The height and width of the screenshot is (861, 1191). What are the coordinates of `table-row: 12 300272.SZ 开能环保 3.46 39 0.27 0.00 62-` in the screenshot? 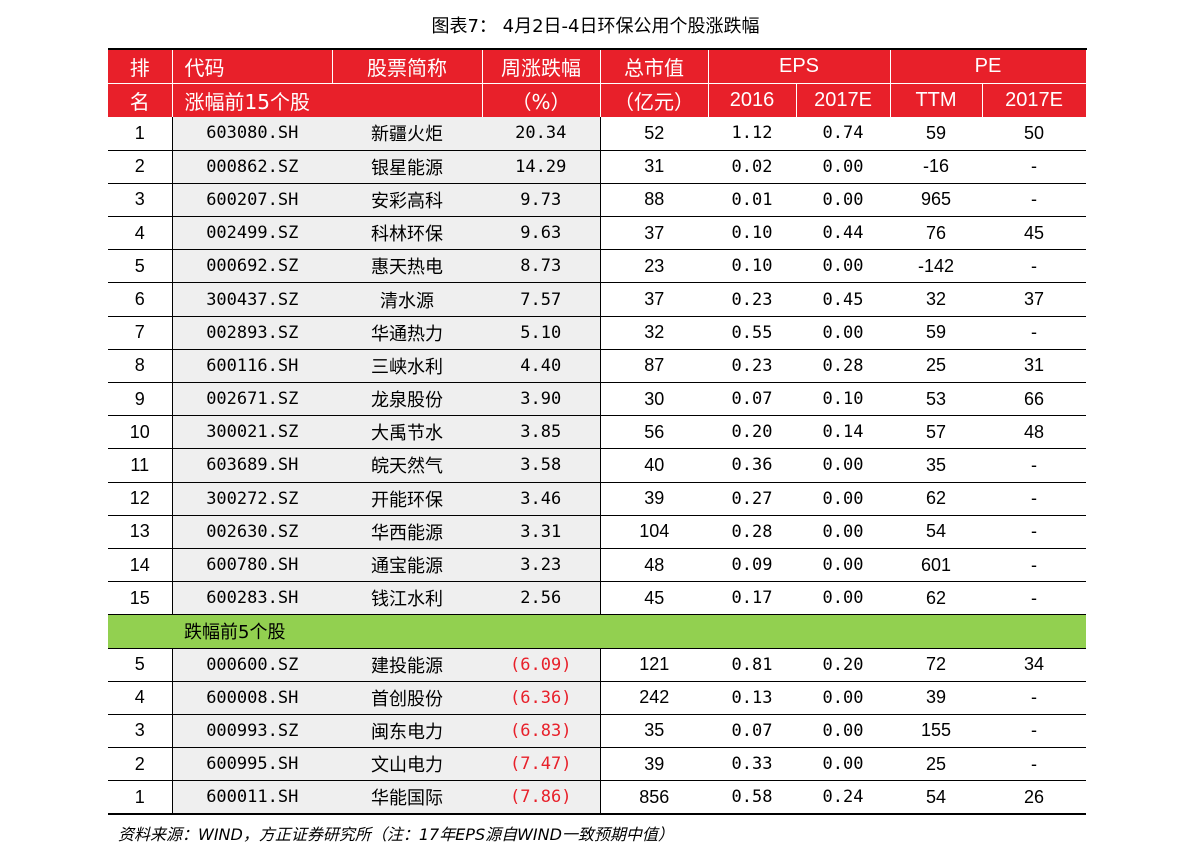 It's located at (597, 499).